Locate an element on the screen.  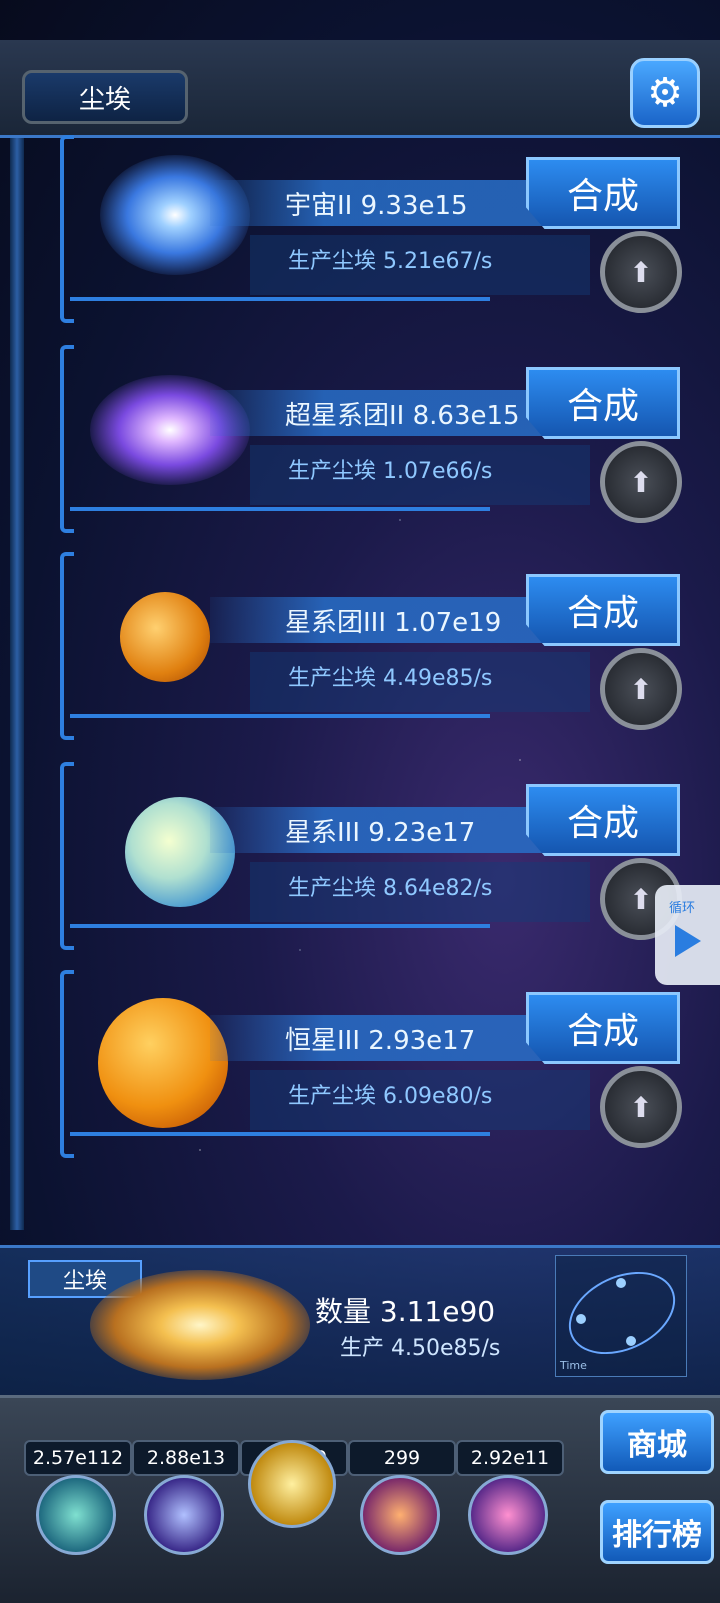
play-icon is located at coordinates (688, 941).